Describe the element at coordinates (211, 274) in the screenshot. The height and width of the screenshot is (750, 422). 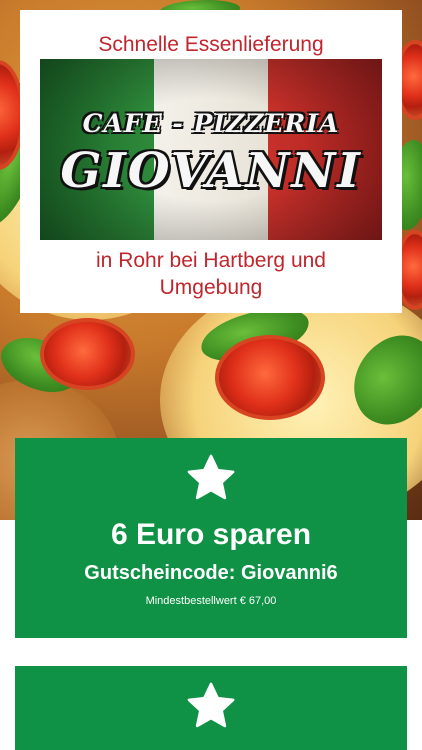
I see `tagline-bottom: in Rohr bei Hartberg und Umgebung` at that location.